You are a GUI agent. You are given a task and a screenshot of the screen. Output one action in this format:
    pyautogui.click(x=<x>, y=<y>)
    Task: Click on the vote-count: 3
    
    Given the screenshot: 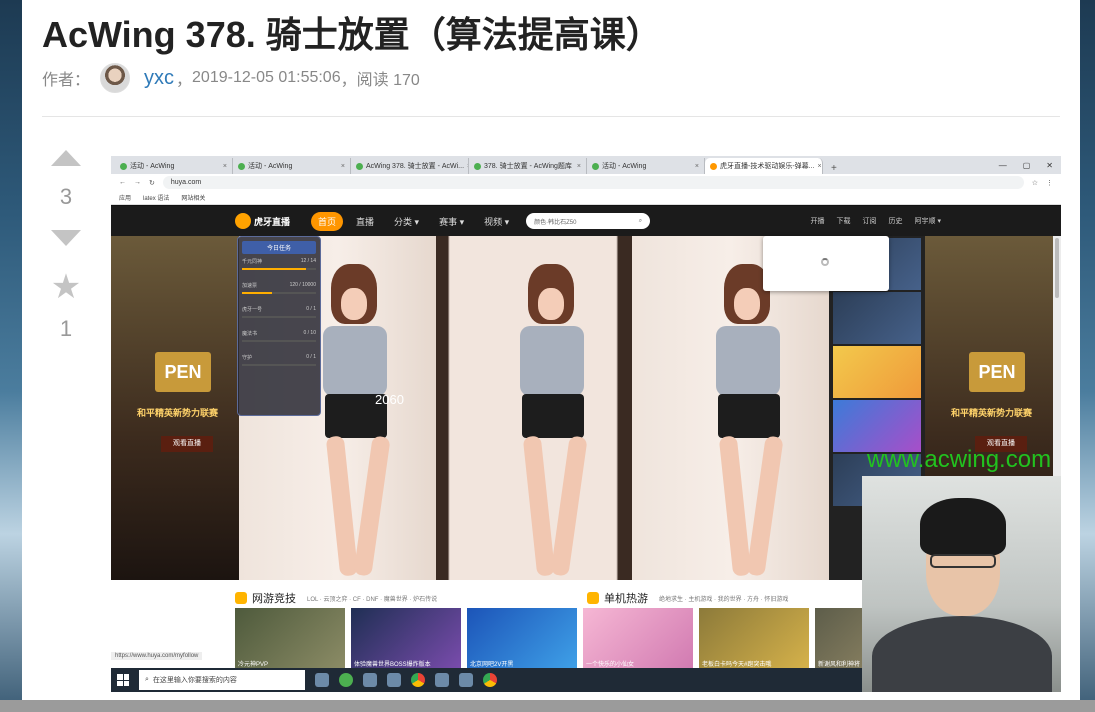 What is the action you would take?
    pyautogui.click(x=66, y=196)
    